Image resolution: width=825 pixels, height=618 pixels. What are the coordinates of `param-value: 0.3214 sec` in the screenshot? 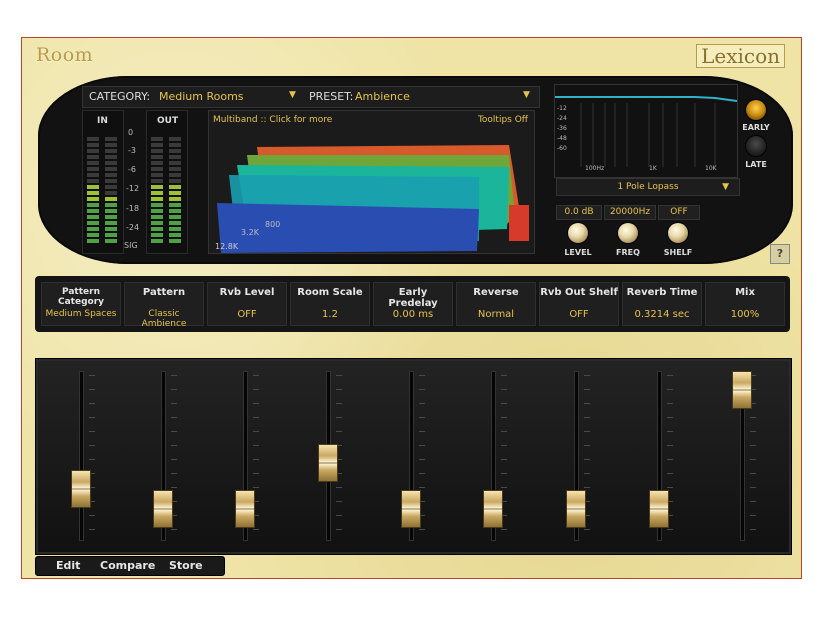 It's located at (662, 314).